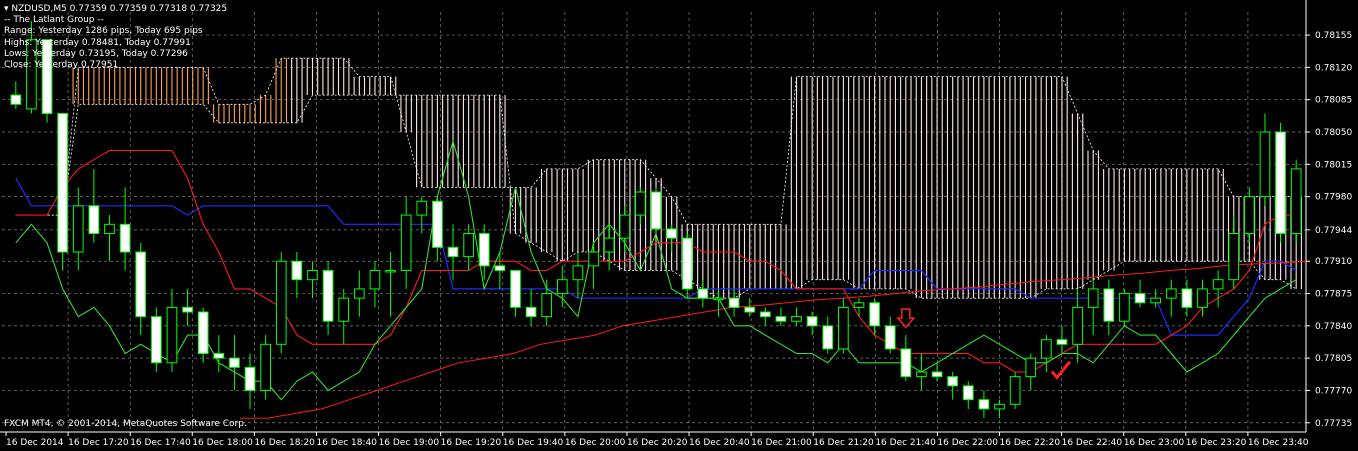 The image size is (1358, 451). What do you see at coordinates (1061, 370) in the screenshot?
I see `check-mark-icon` at bounding box center [1061, 370].